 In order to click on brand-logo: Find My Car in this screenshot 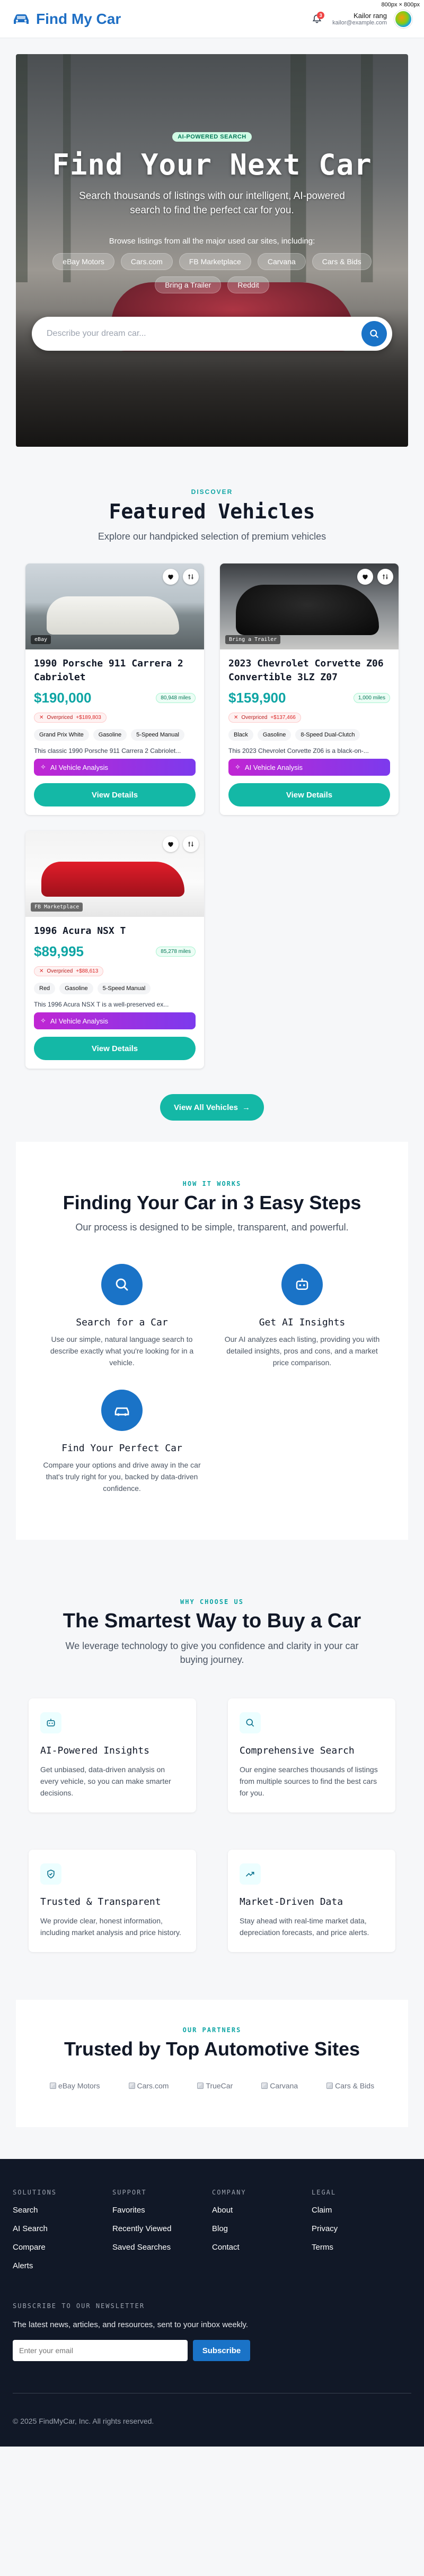, I will do `click(66, 19)`.